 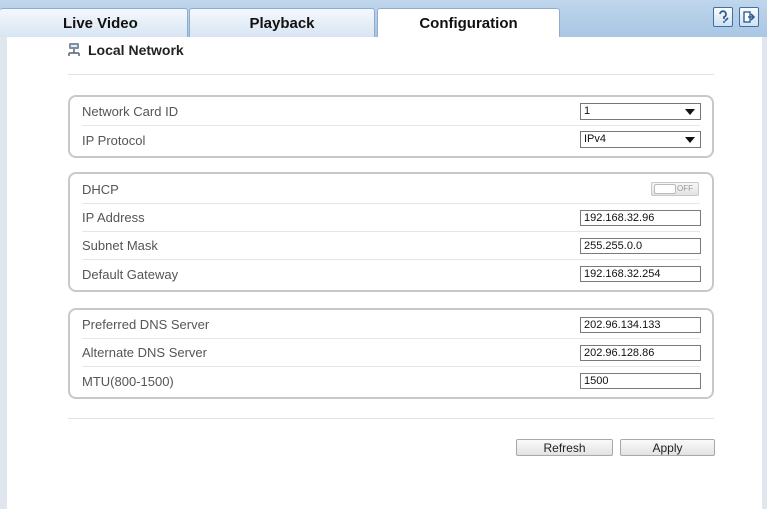 I want to click on dhcp-toggle: OFF, so click(x=675, y=189).